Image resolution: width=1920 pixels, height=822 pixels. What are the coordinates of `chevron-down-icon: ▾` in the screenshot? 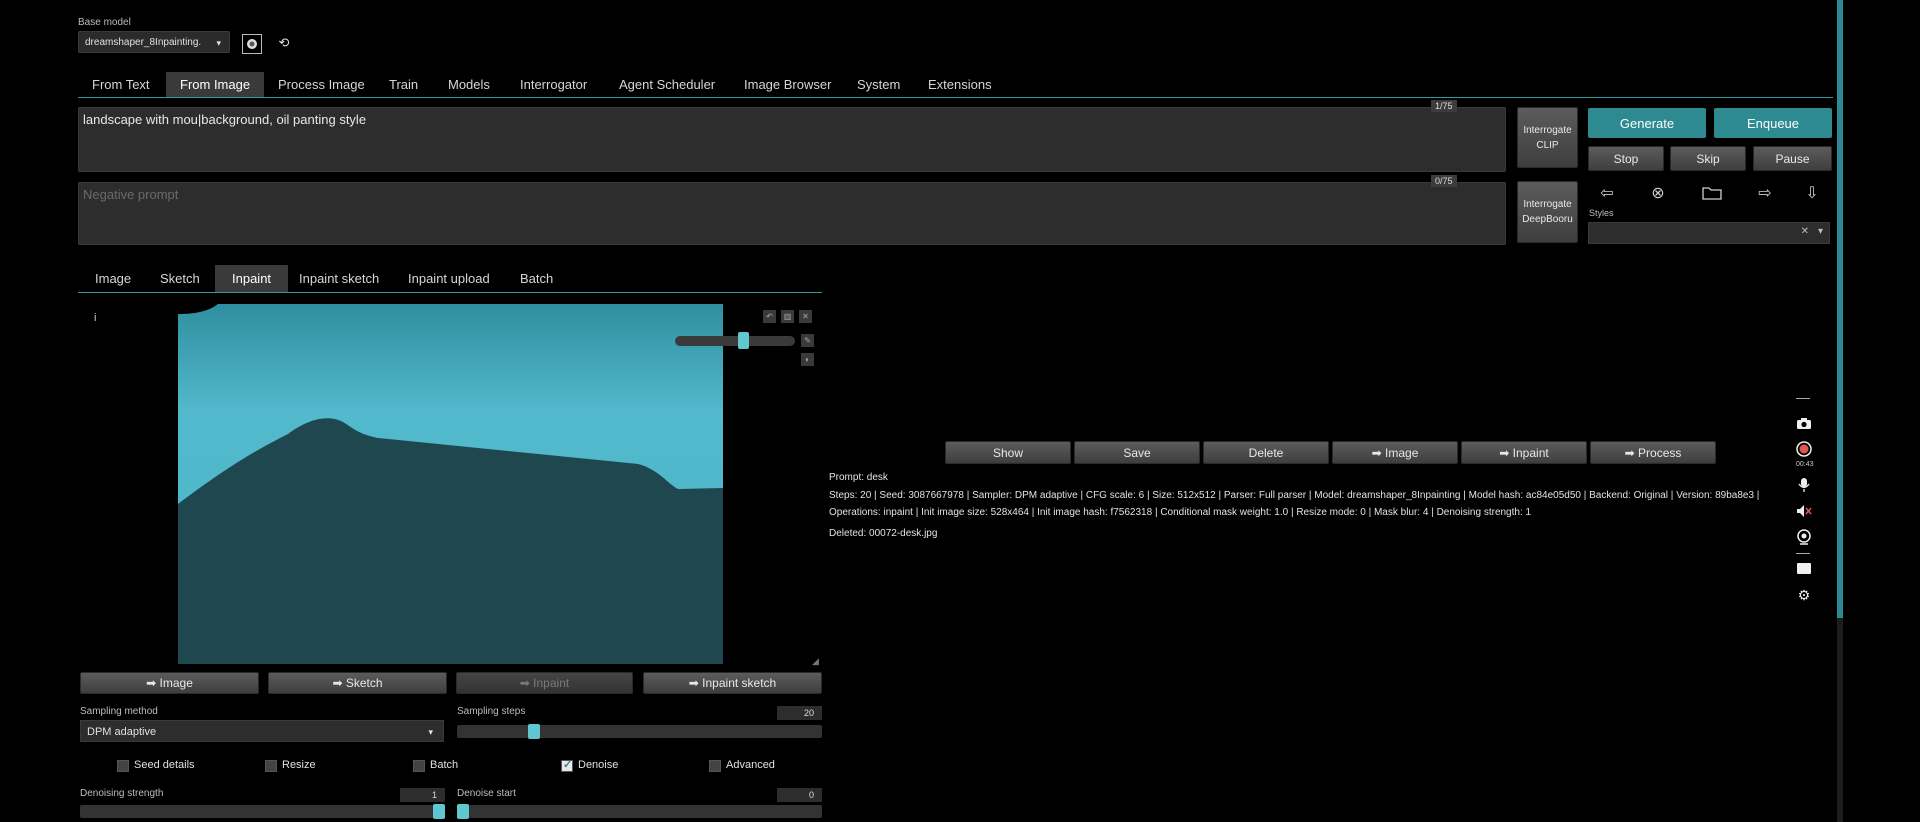 It's located at (1820, 231).